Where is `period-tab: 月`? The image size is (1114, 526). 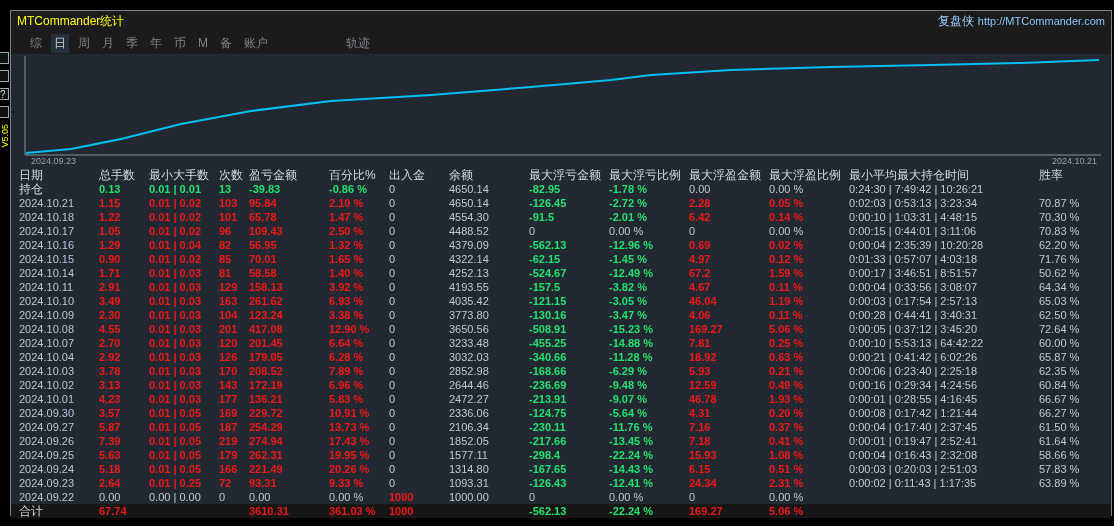
period-tab: 月 is located at coordinates (108, 43).